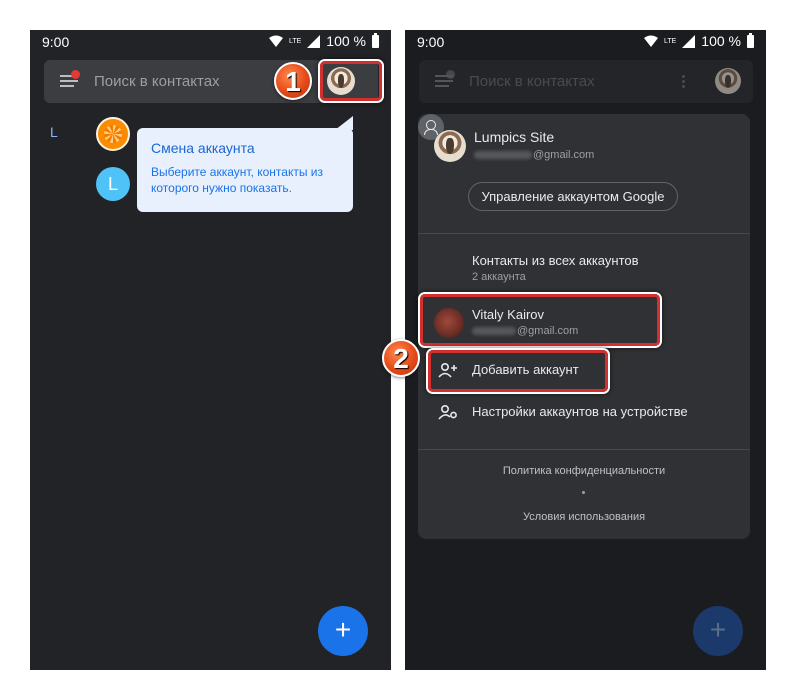 This screenshot has height=700, width=790. Describe the element at coordinates (584, 471) in the screenshot. I see `privacy-policy-link: Политика конфиденциальности` at that location.